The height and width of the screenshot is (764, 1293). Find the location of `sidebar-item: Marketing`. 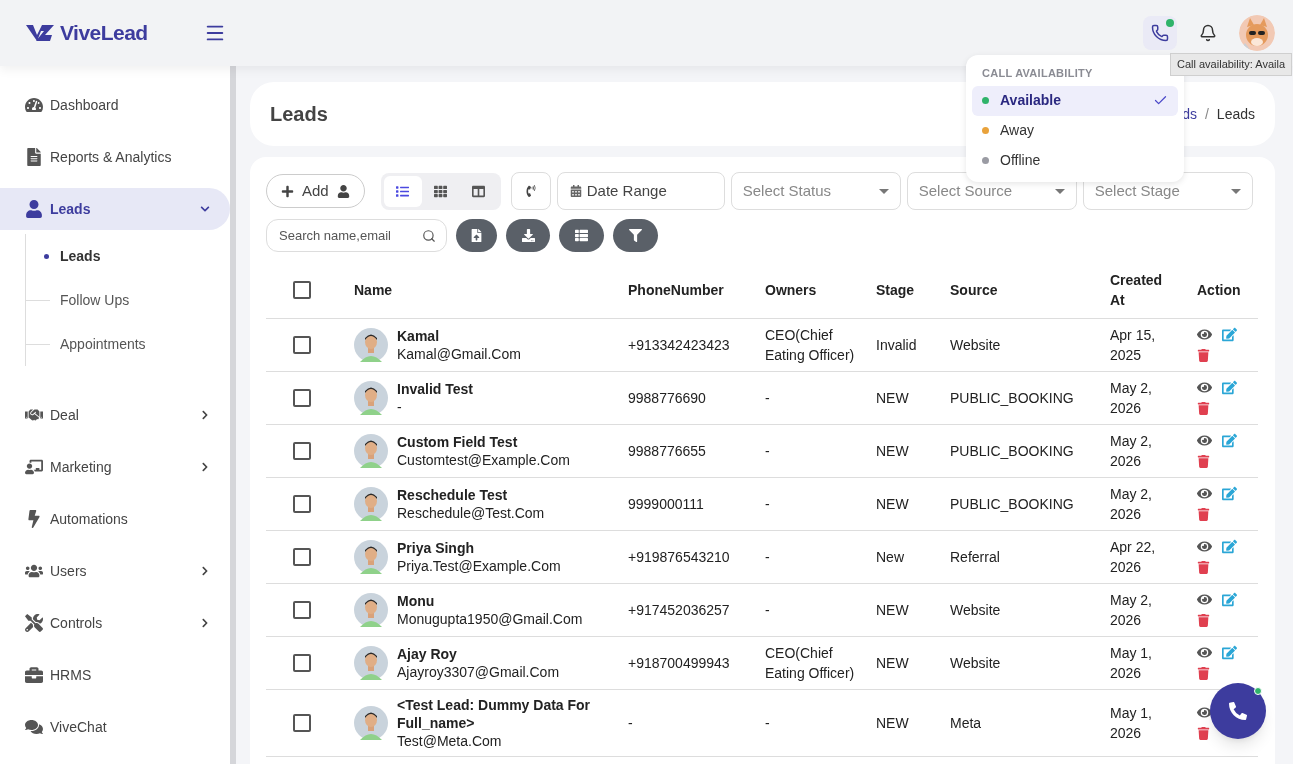

sidebar-item: Marketing is located at coordinates (115, 467).